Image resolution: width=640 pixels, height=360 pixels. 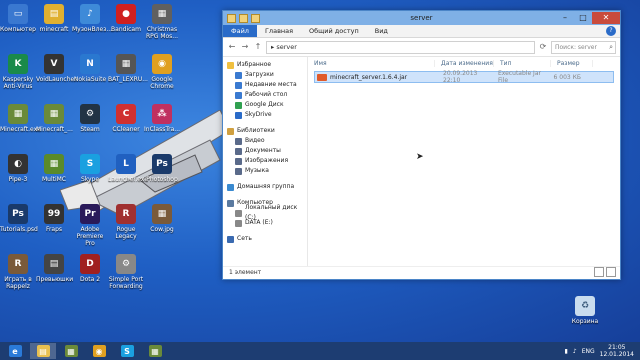 What do you see at coordinates (90, 164) in the screenshot?
I see `app-icon: S` at bounding box center [90, 164].